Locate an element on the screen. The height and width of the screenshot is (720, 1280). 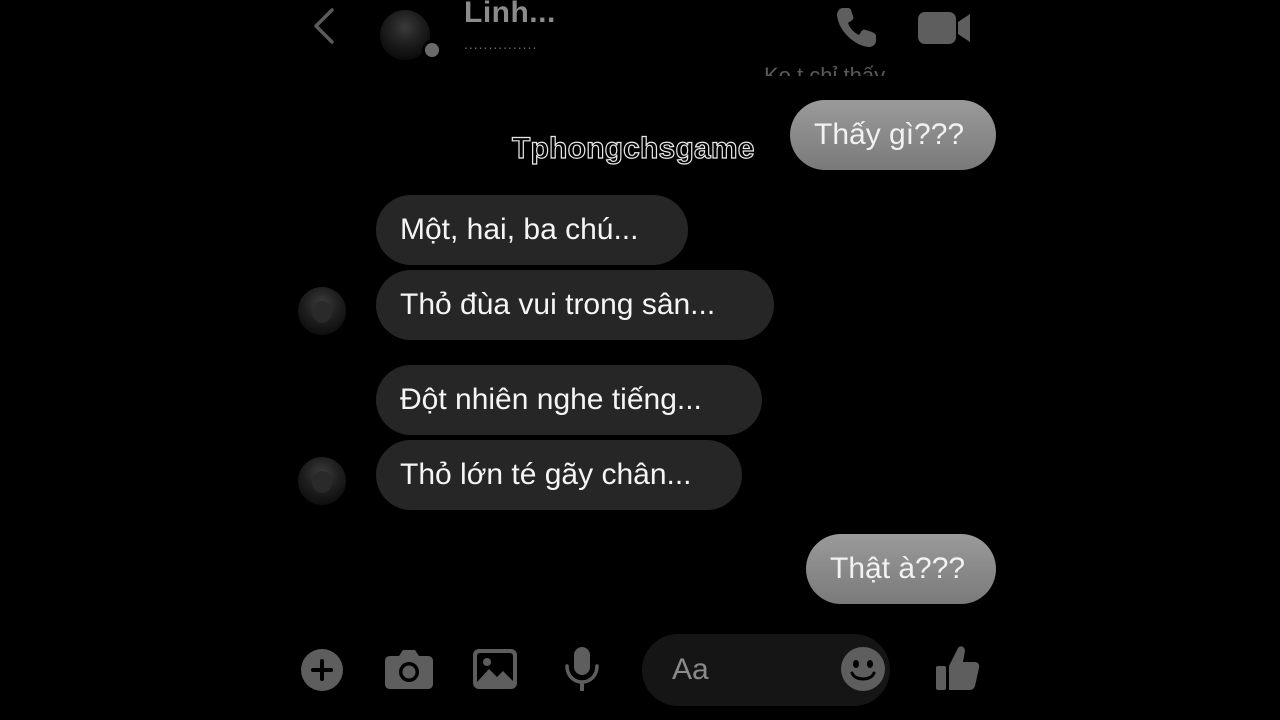
image-icon is located at coordinates (495, 669).